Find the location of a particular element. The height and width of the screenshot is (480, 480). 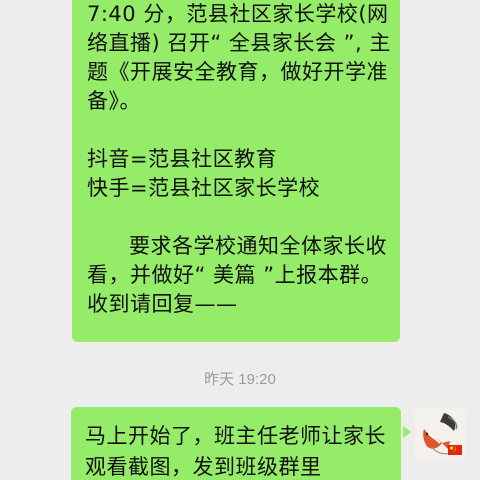

message-line: 马上开始了，班主任老师让家长 is located at coordinates (235, 436).